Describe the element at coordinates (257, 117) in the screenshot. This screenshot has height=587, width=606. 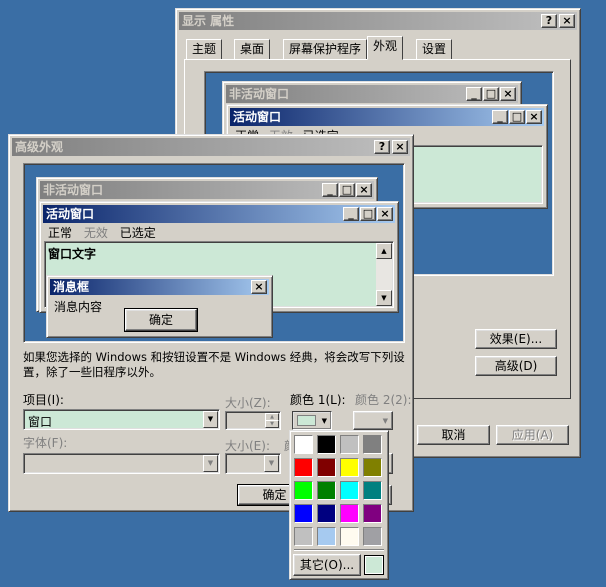
I see `preview-active-title: 活动窗口` at that location.